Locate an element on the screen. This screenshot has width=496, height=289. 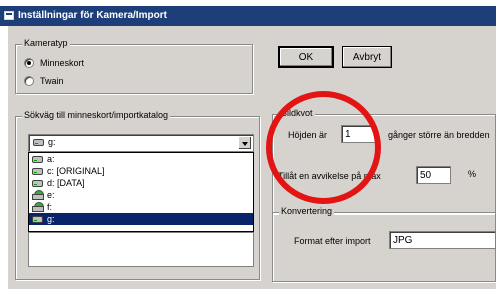
window-title: Inställningar för Kamera/Import is located at coordinates (92, 15).